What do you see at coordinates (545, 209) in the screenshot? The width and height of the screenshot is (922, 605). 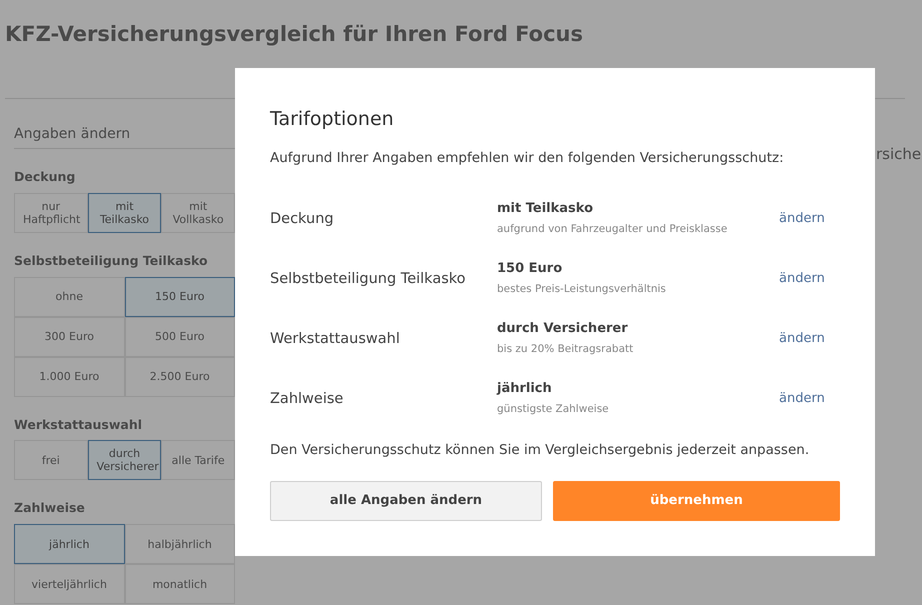 I see `option-value: mit Teilkasko` at bounding box center [545, 209].